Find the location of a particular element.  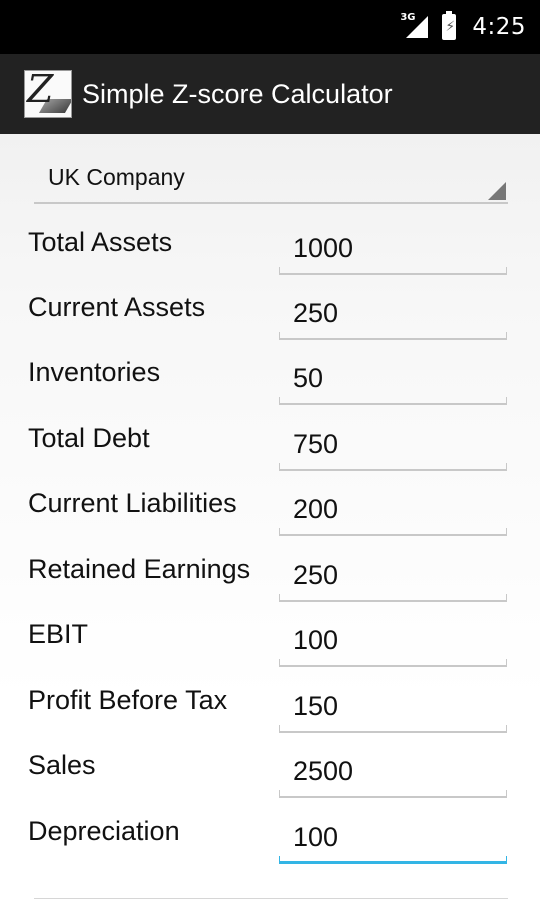

bottom-divider is located at coordinates (271, 898).